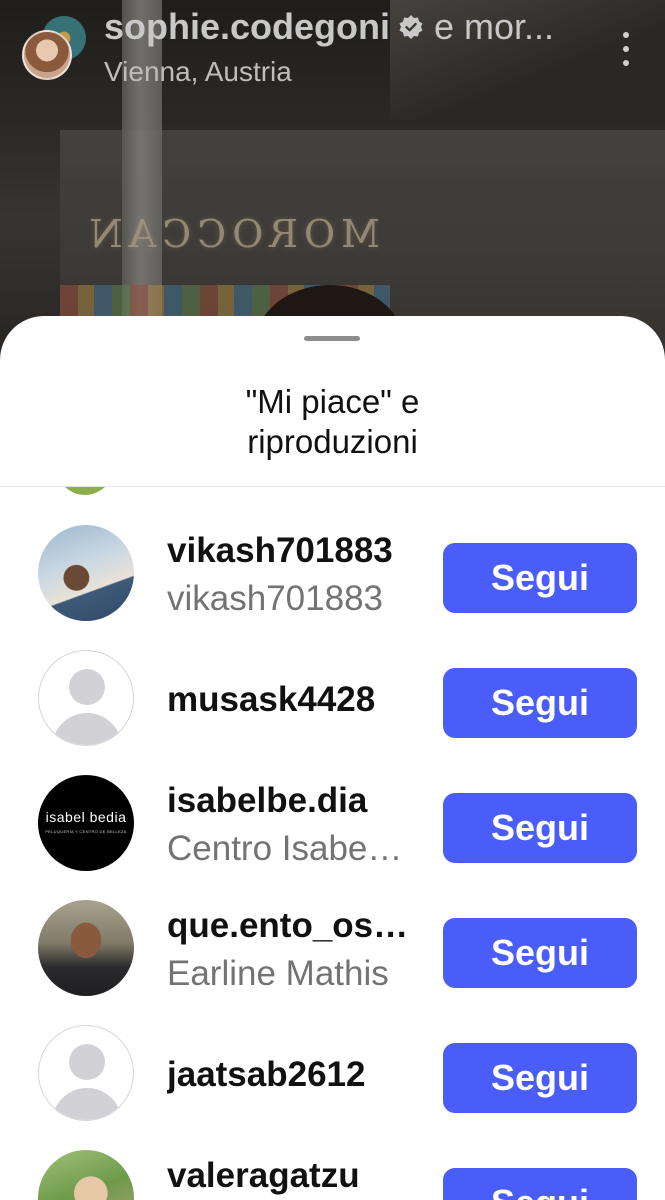 Image resolution: width=665 pixels, height=1200 pixels. I want to click on verified-badge-icon, so click(411, 27).